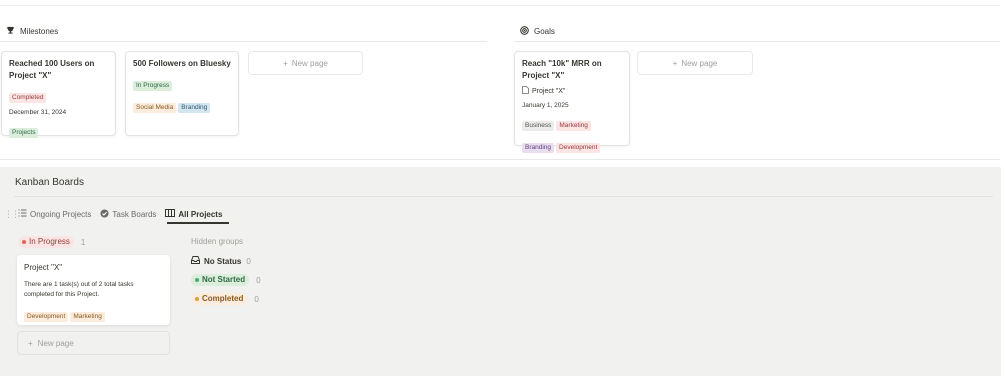 The height and width of the screenshot is (380, 1005). What do you see at coordinates (525, 91) in the screenshot?
I see `page-icon` at bounding box center [525, 91].